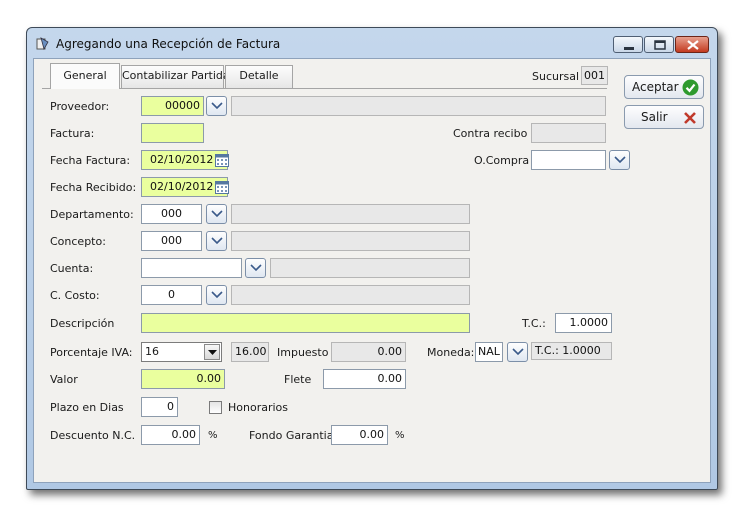 The width and height of the screenshot is (745, 515). Describe the element at coordinates (250, 352) in the screenshot. I see `iva-rate-field: 16.00` at that location.